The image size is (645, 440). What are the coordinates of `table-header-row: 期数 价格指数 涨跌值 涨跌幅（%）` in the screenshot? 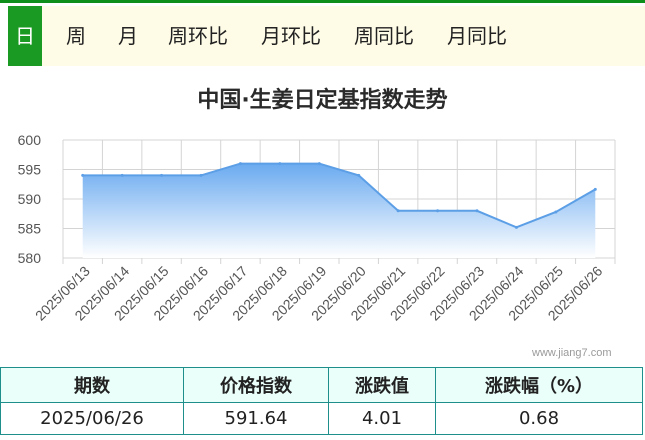 It's located at (321, 385).